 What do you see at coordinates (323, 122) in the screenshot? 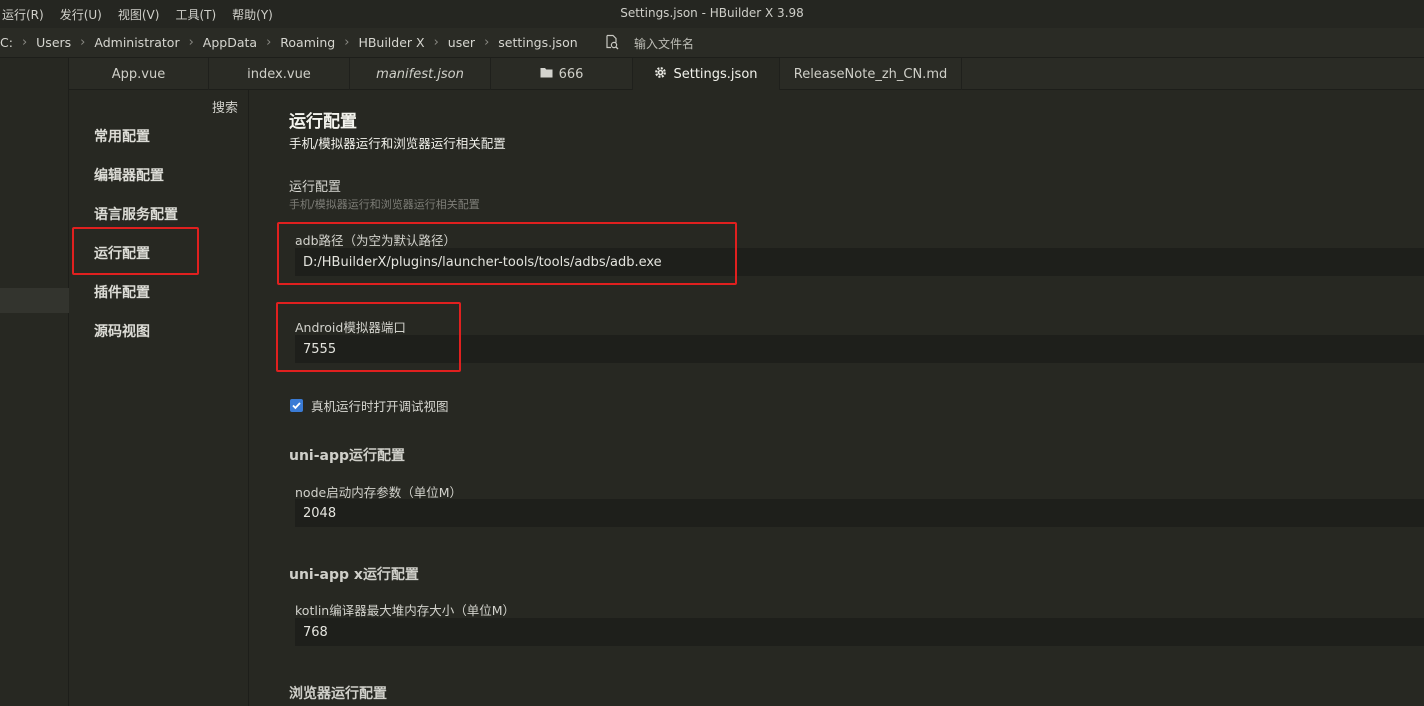
I see `page-title: 运行配置` at bounding box center [323, 122].